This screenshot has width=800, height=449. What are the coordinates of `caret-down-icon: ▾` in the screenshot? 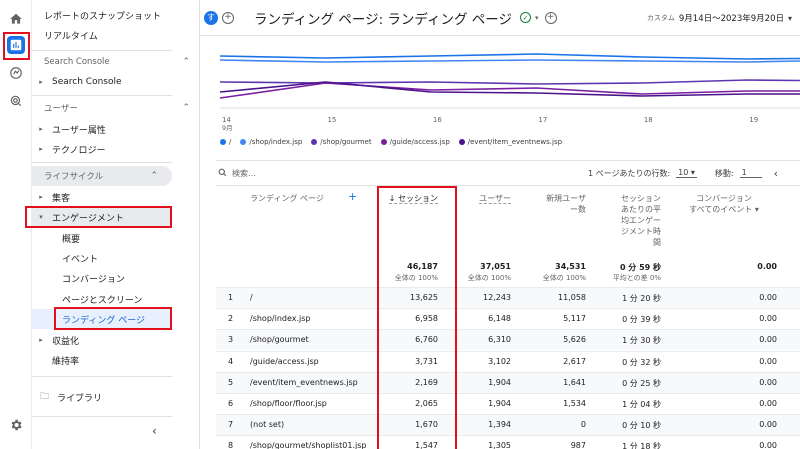 It's located at (41, 217).